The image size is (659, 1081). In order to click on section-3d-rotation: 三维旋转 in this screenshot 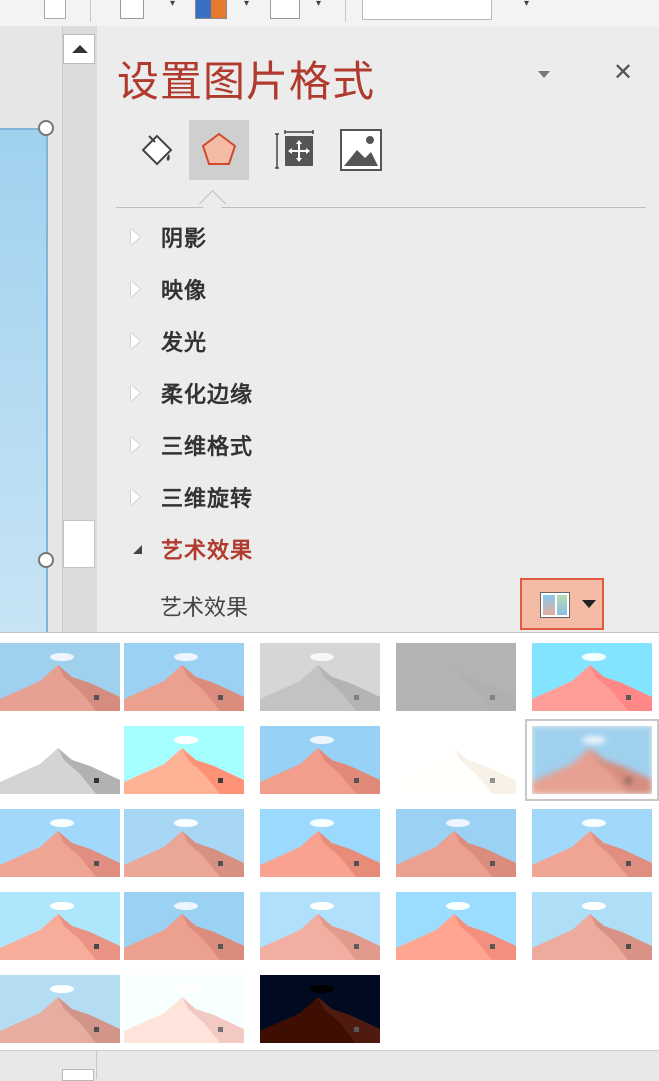, I will do `click(192, 497)`.